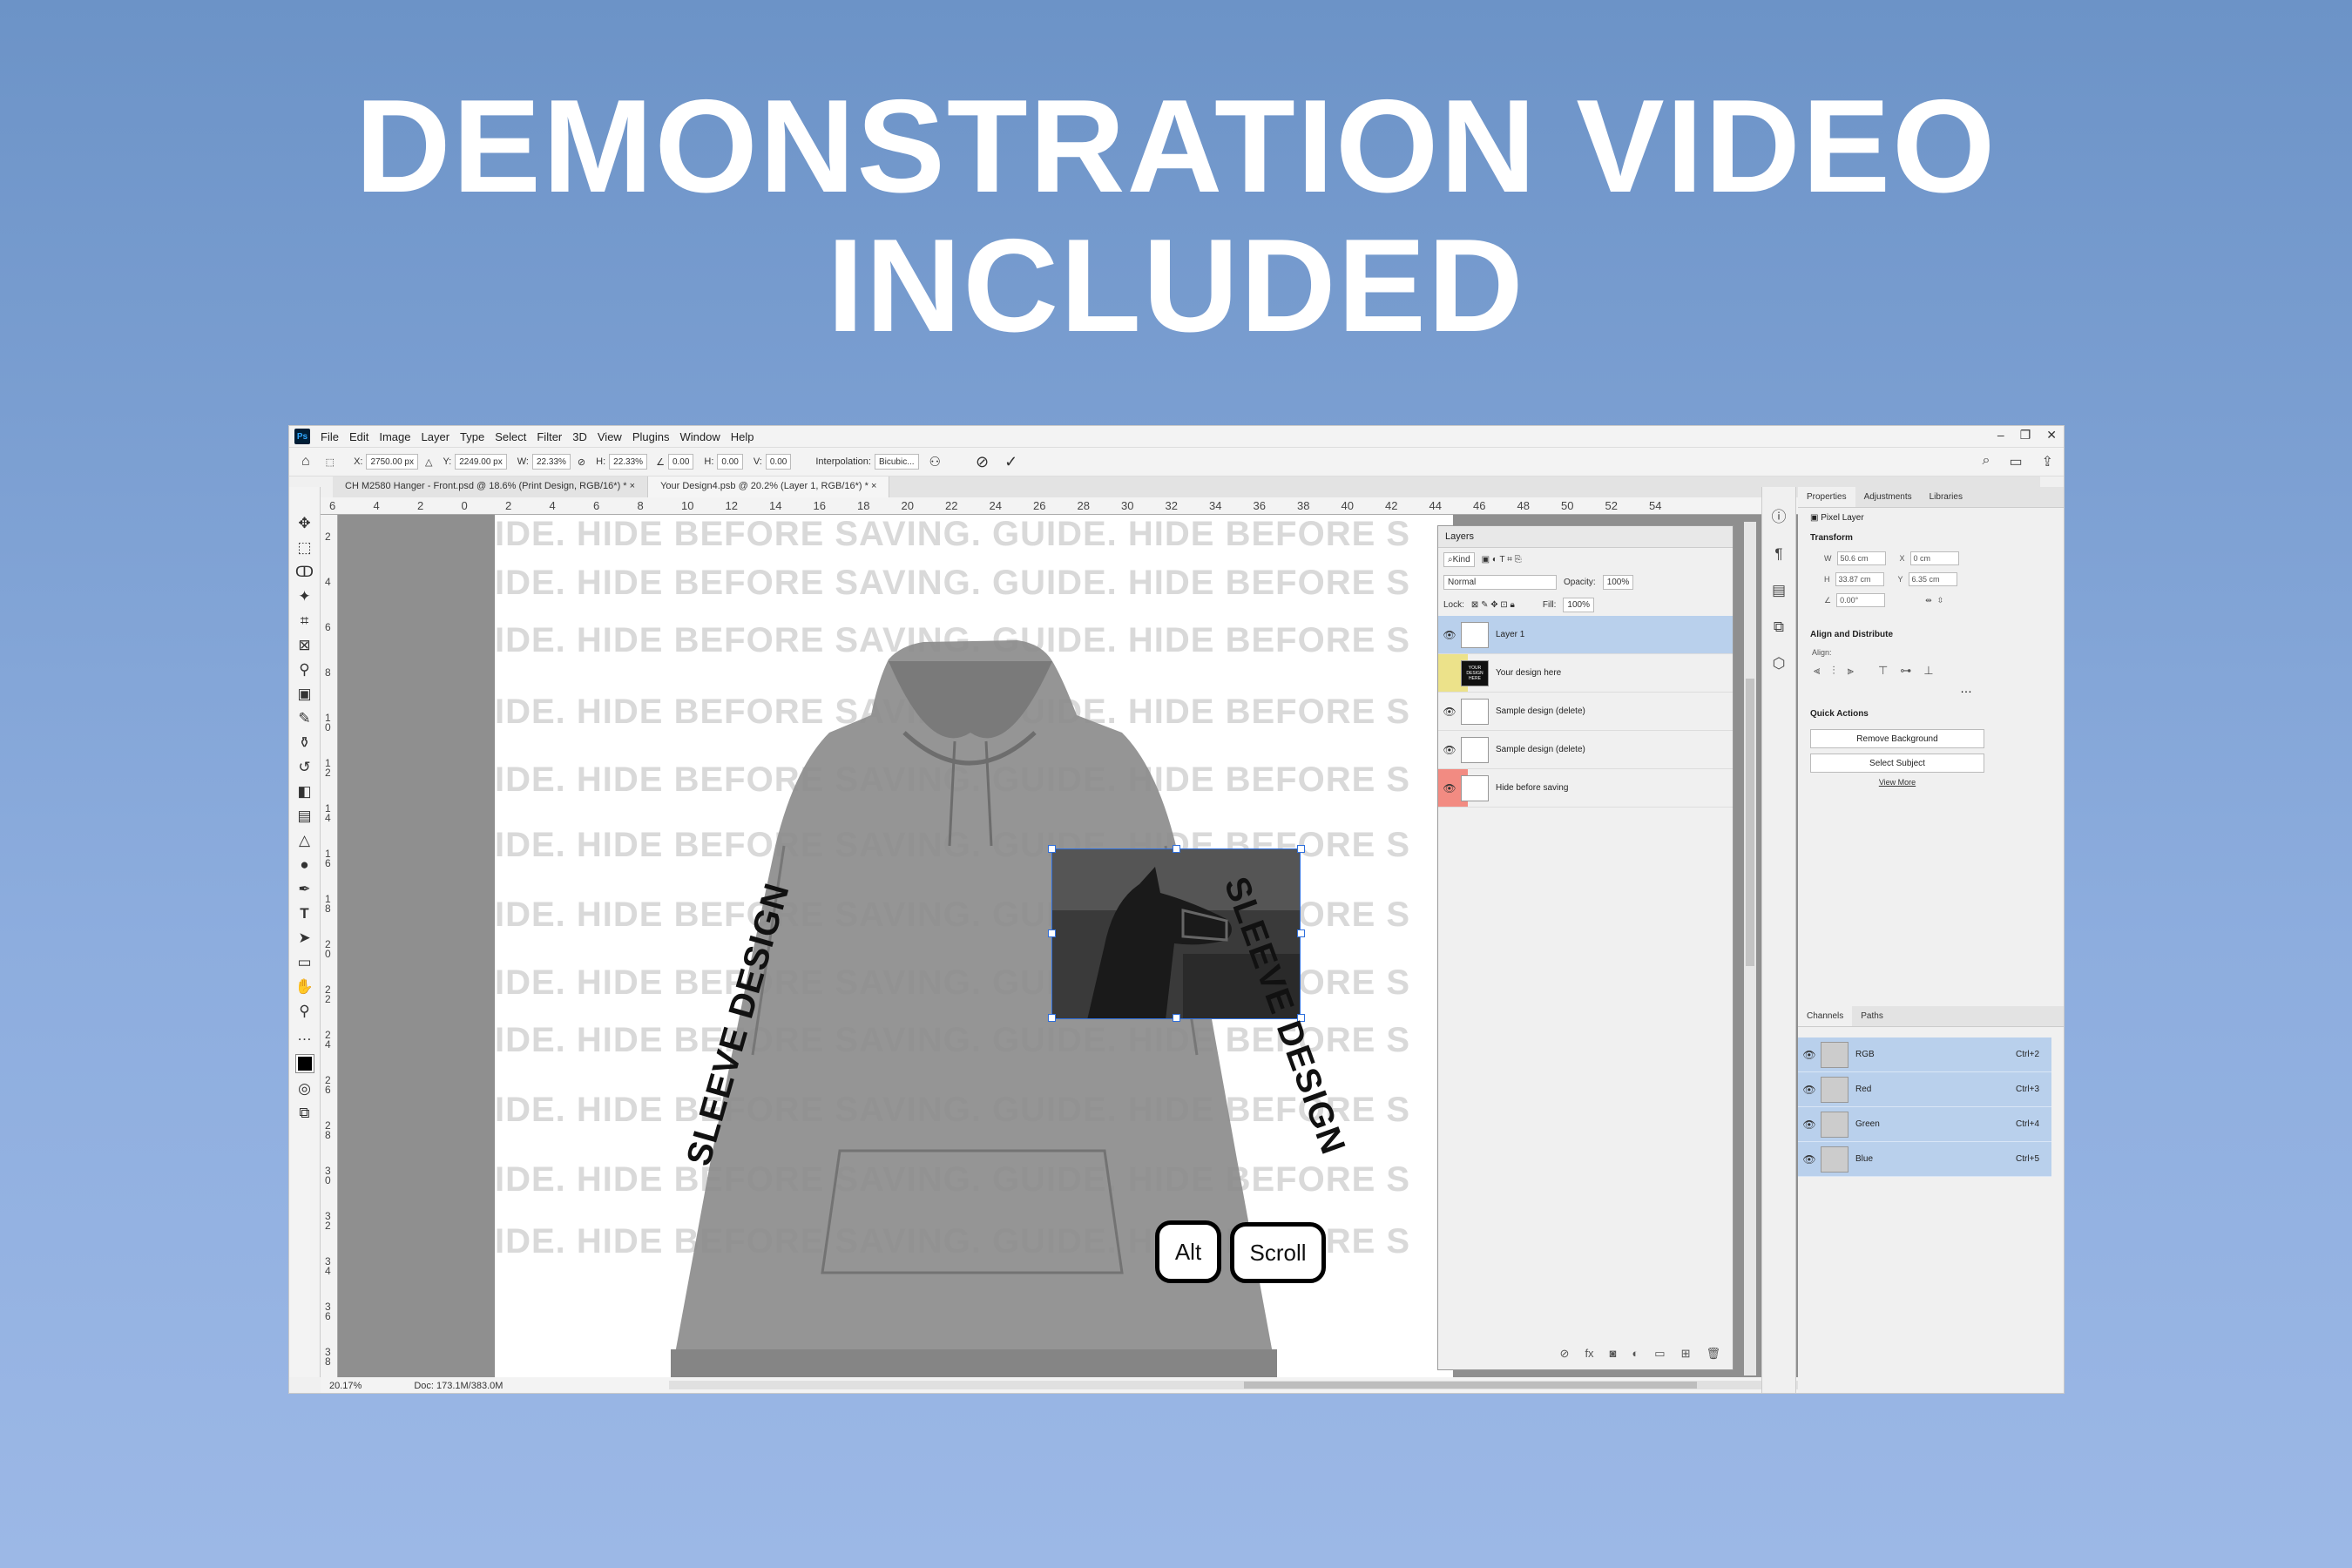 The image size is (2352, 1568). Describe the element at coordinates (304, 889) in the screenshot. I see `pen-tool-icon: ✒` at that location.